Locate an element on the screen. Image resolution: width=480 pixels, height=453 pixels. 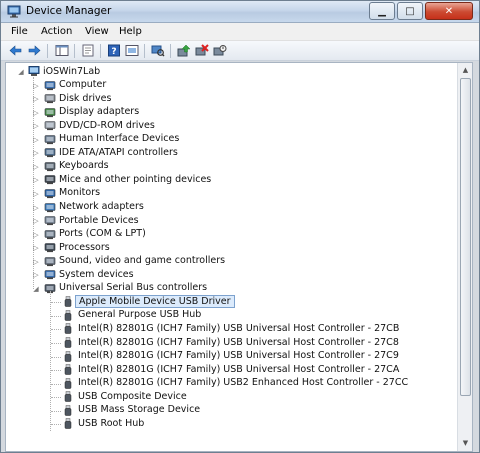
vertical-scrollbar: ▲ ▼ is located at coordinates (464, 257).